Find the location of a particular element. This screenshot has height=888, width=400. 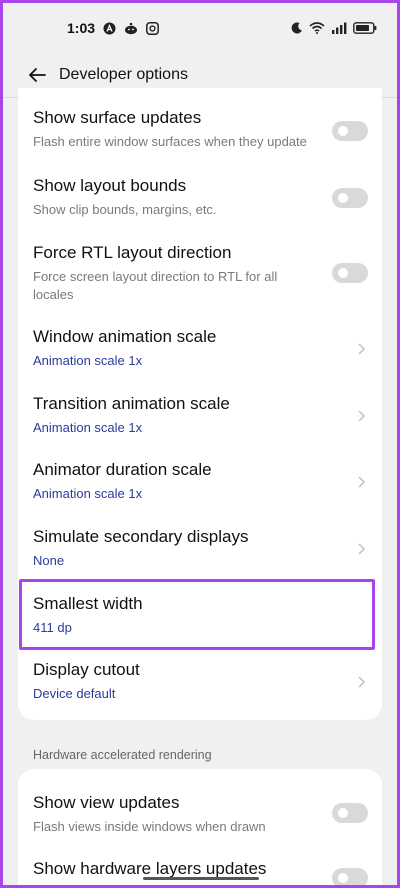

setting-subtitle: Show clip bounds, margins, etc. is located at coordinates (125, 209).